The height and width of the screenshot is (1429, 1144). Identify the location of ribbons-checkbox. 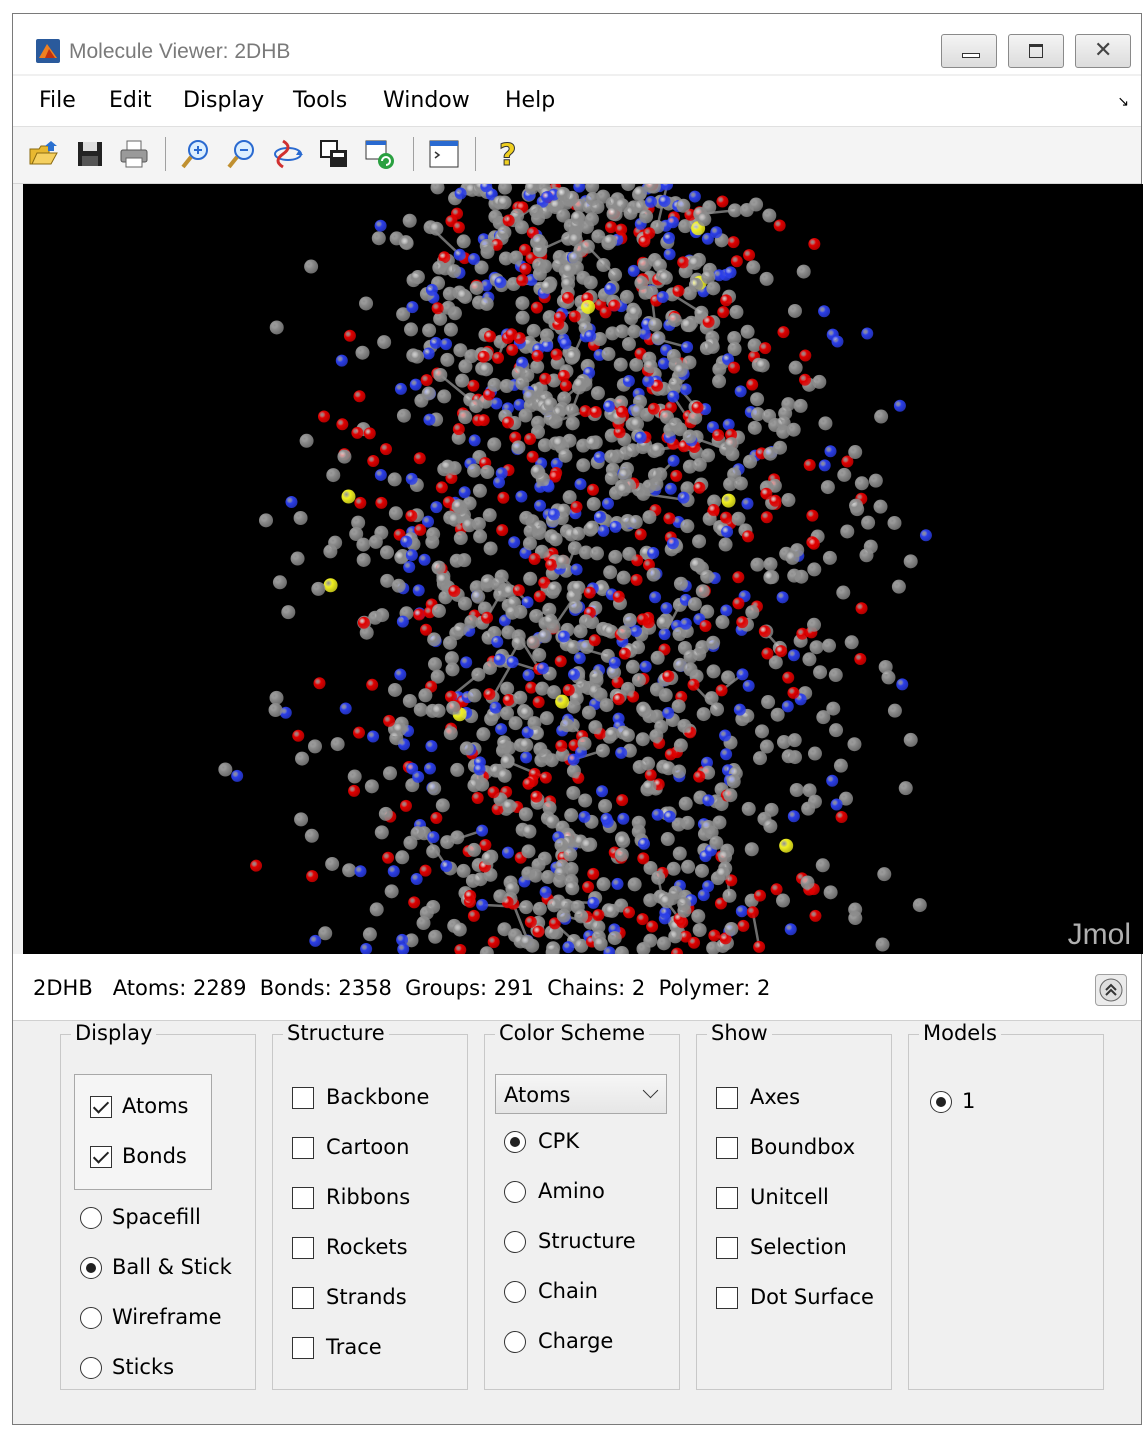
(303, 1198).